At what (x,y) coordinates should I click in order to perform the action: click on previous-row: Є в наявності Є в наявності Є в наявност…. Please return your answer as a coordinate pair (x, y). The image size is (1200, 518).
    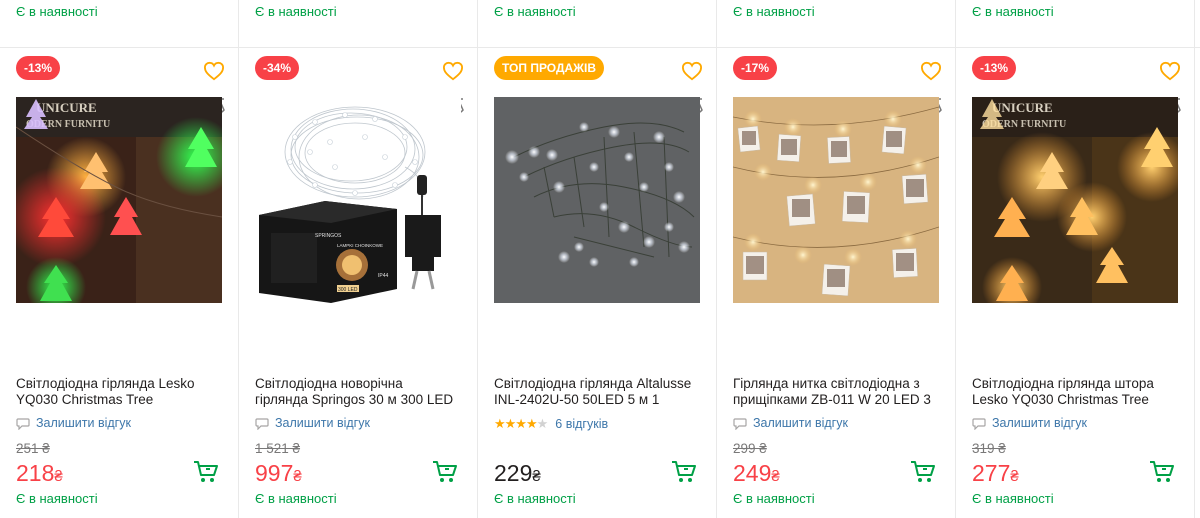
    Looking at the image, I should click on (600, 24).